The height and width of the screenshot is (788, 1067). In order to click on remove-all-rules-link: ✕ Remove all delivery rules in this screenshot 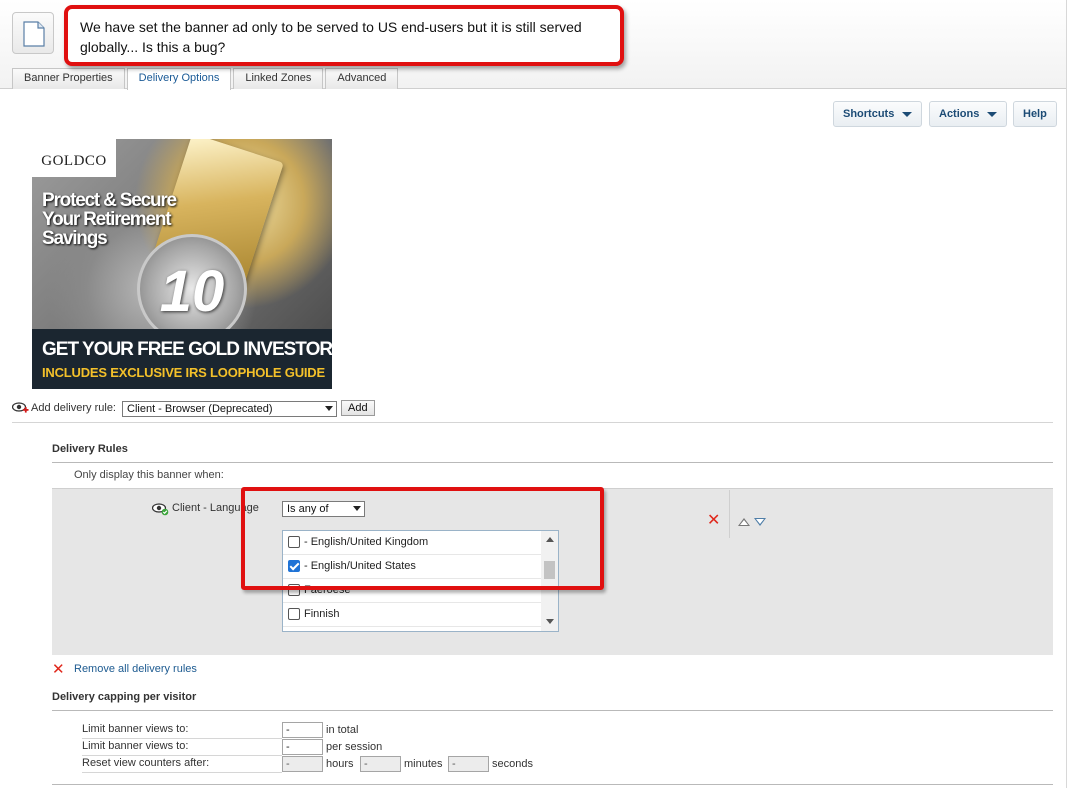, I will do `click(132, 669)`.